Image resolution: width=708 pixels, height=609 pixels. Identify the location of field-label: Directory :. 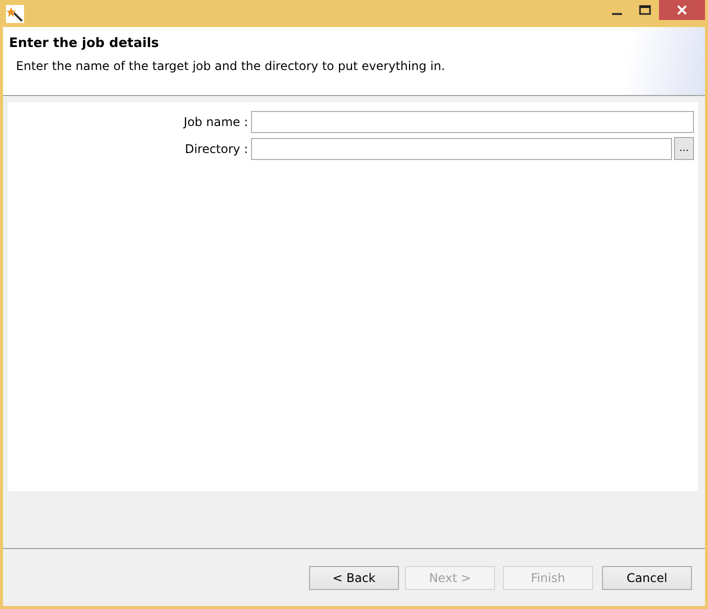
(216, 149).